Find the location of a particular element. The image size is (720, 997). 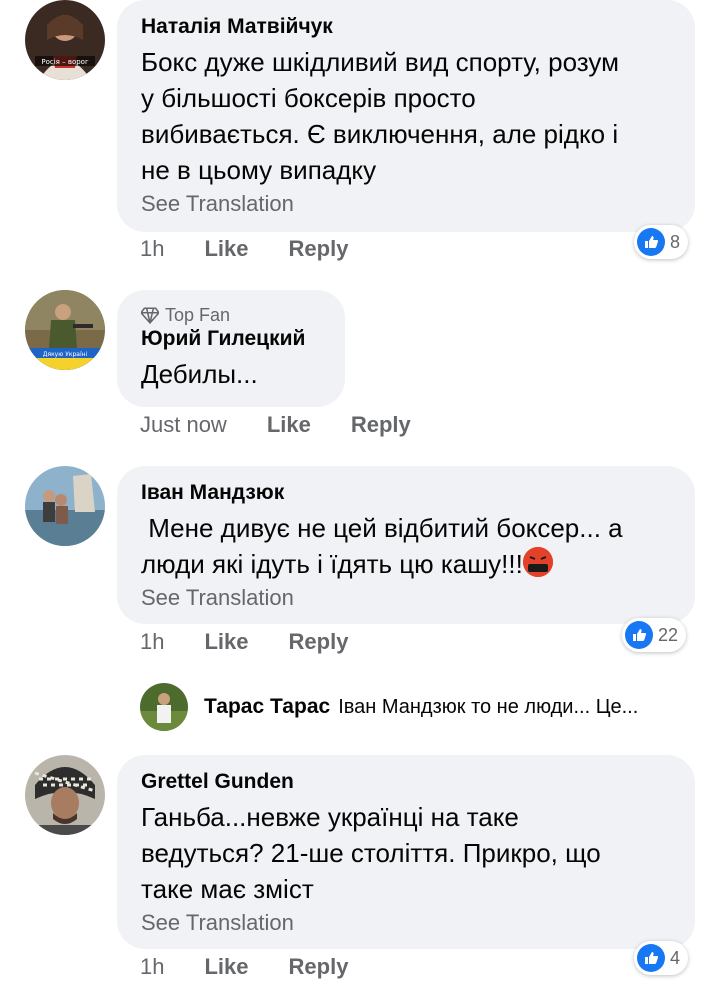

reaction-count: 4 is located at coordinates (675, 957).